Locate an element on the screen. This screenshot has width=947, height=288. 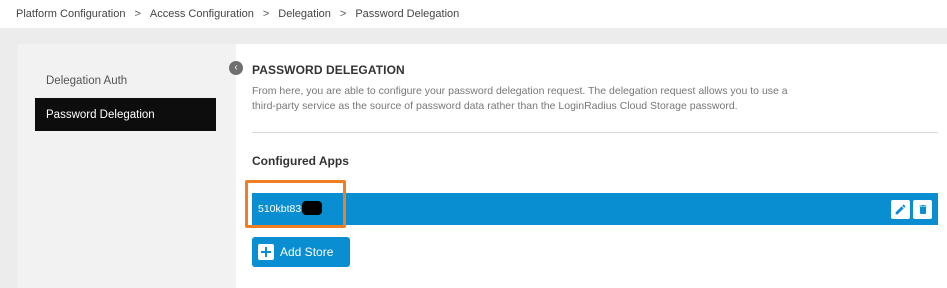
breadcrumb-item-platform-configuration: Platform Configuration is located at coordinates (70, 14).